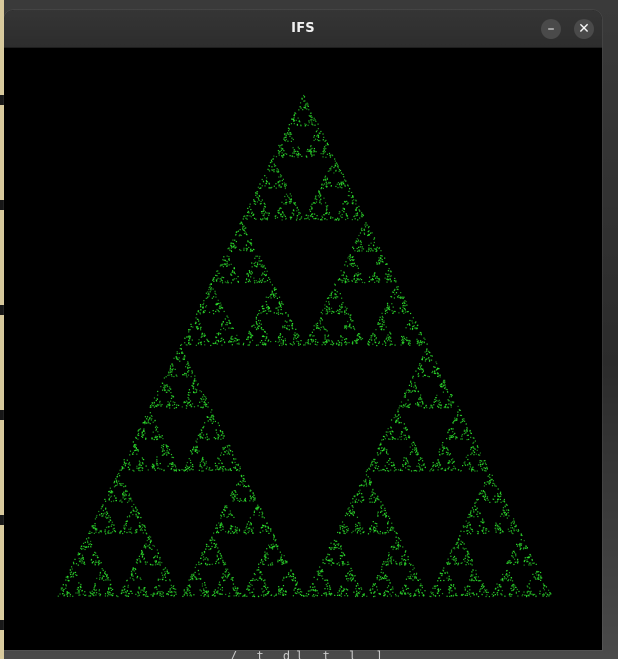 The image size is (618, 659). I want to click on close-button: ✕, so click(584, 29).